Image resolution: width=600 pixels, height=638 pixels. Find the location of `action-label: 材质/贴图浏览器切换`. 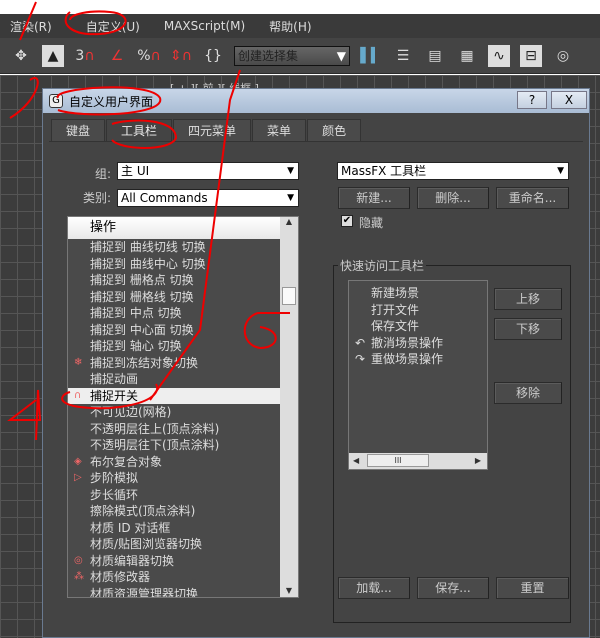

action-label: 材质/贴图浏览器切换 is located at coordinates (146, 544).